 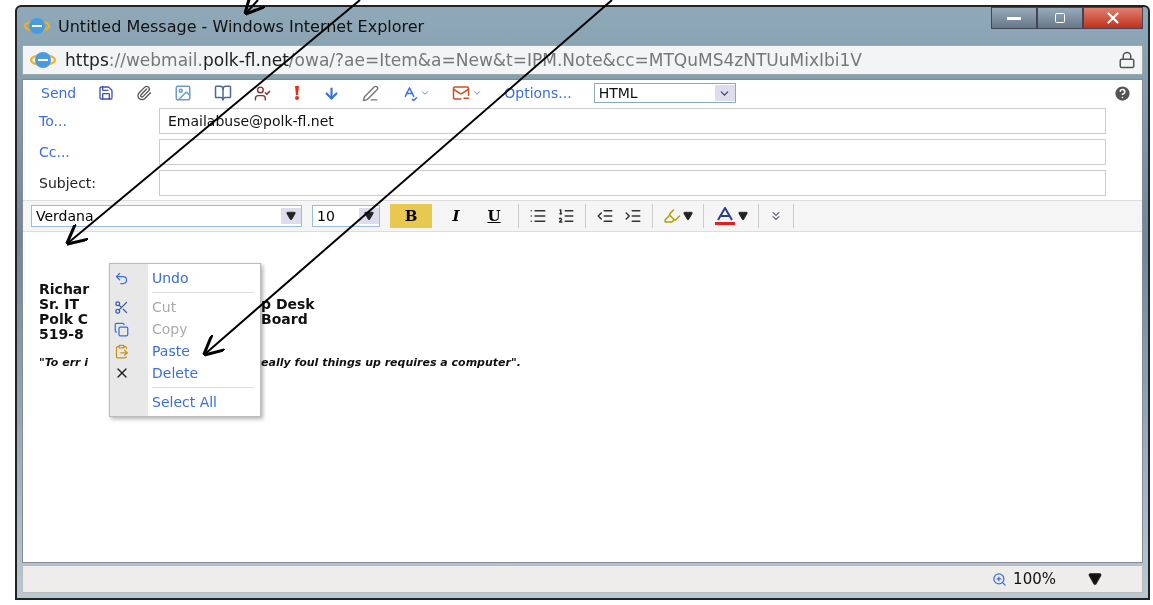 I want to click on body-text: Polk C, so click(x=64, y=319).